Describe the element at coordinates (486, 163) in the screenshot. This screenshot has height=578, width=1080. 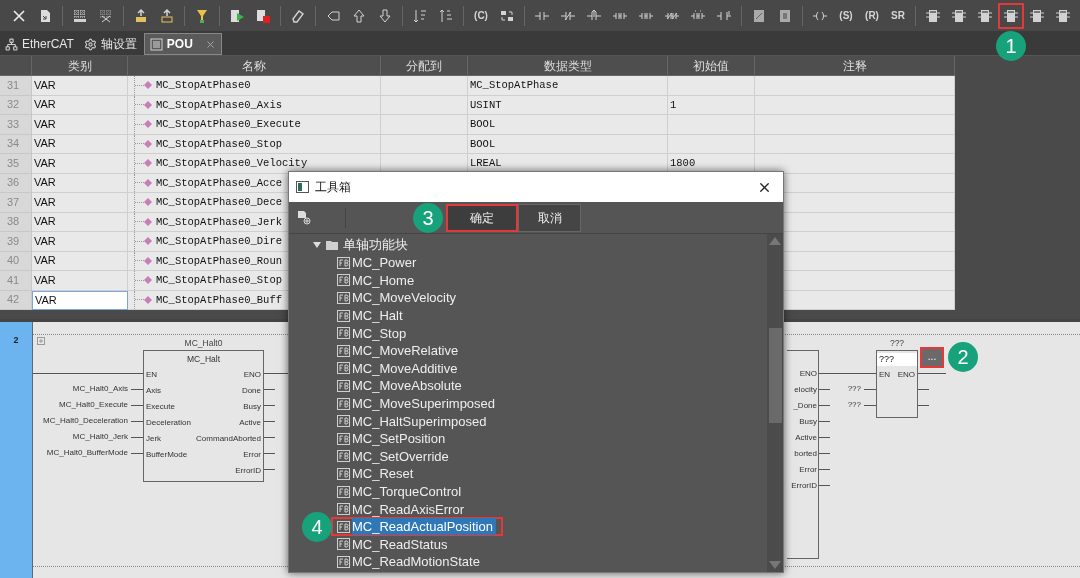
I see `data-type: LREAL` at that location.